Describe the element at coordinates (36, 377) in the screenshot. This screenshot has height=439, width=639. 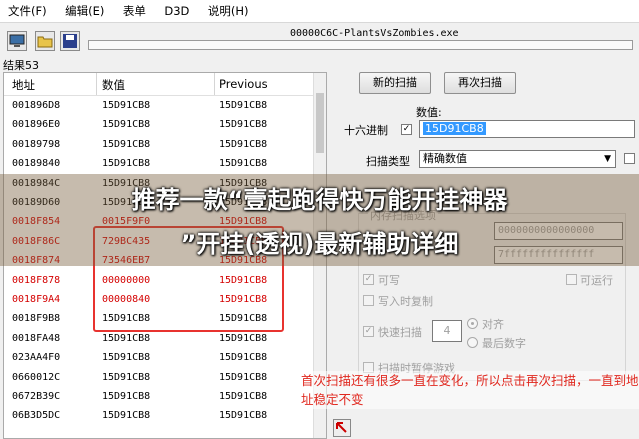
I see `cell-address: 0660012C` at that location.